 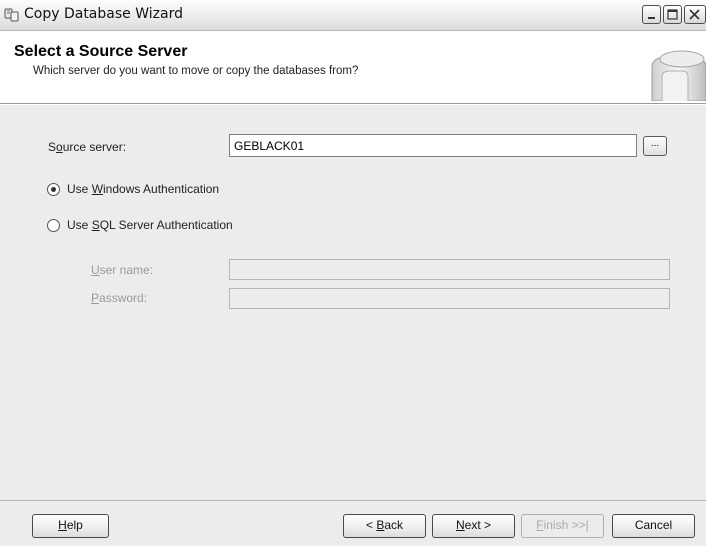 I want to click on wizard-app-icon, so click(x=11, y=15).